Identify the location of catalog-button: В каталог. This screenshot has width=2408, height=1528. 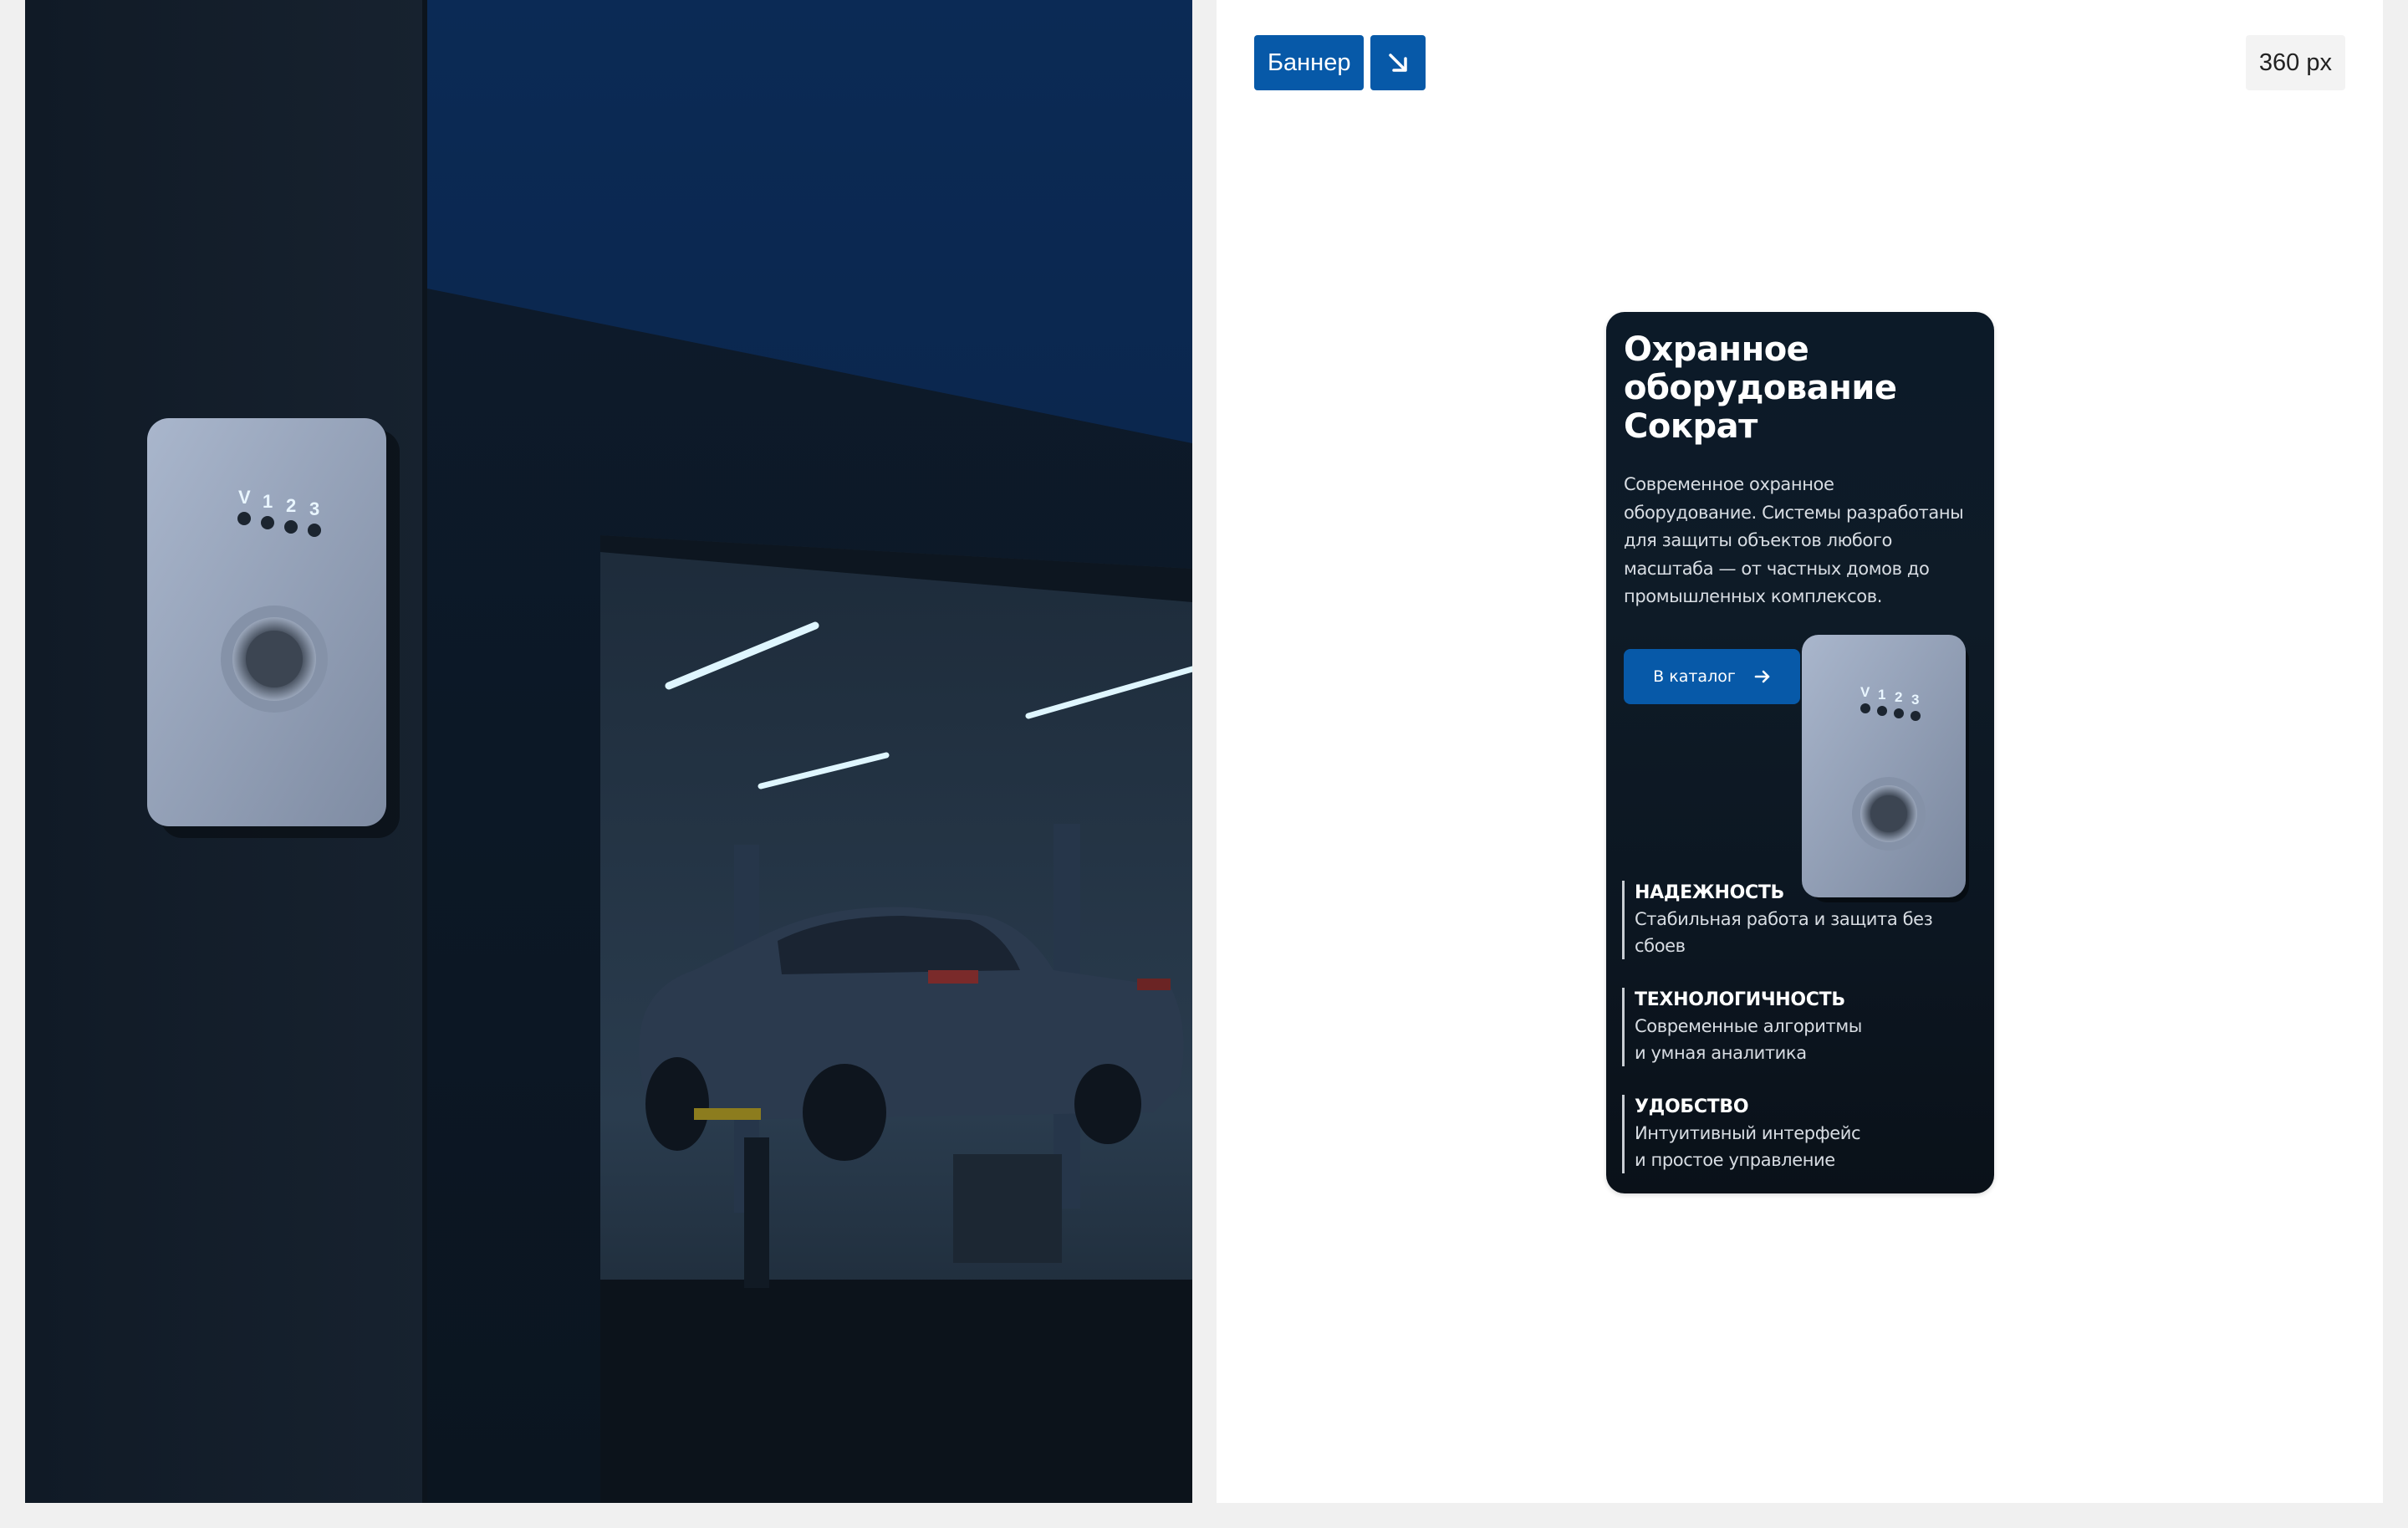
(1712, 676).